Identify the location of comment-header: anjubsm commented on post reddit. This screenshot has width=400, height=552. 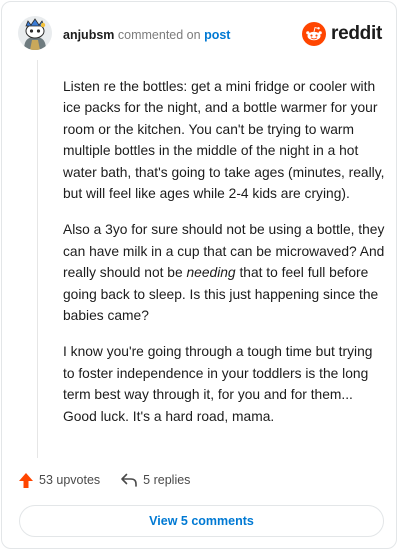
(200, 34).